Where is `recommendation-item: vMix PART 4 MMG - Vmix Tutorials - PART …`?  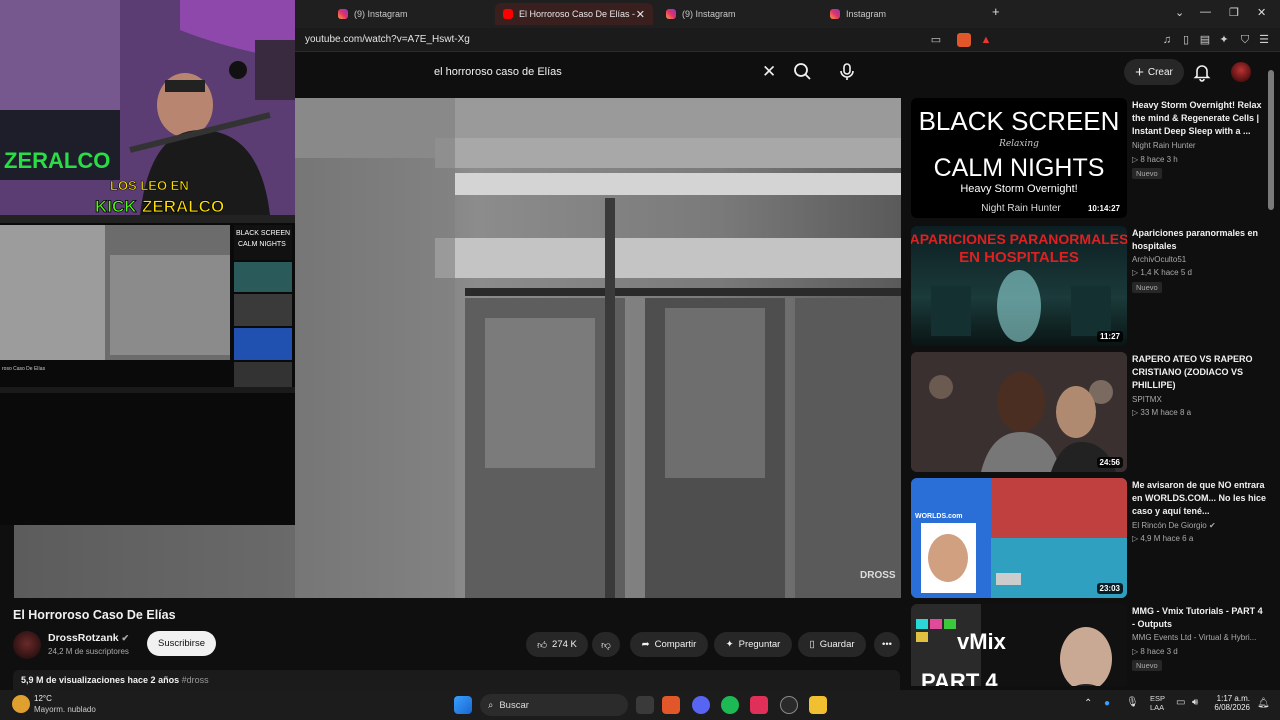
recommendation-item: vMix PART 4 MMG - Vmix Tutorials - PART … is located at coordinates (1091, 645).